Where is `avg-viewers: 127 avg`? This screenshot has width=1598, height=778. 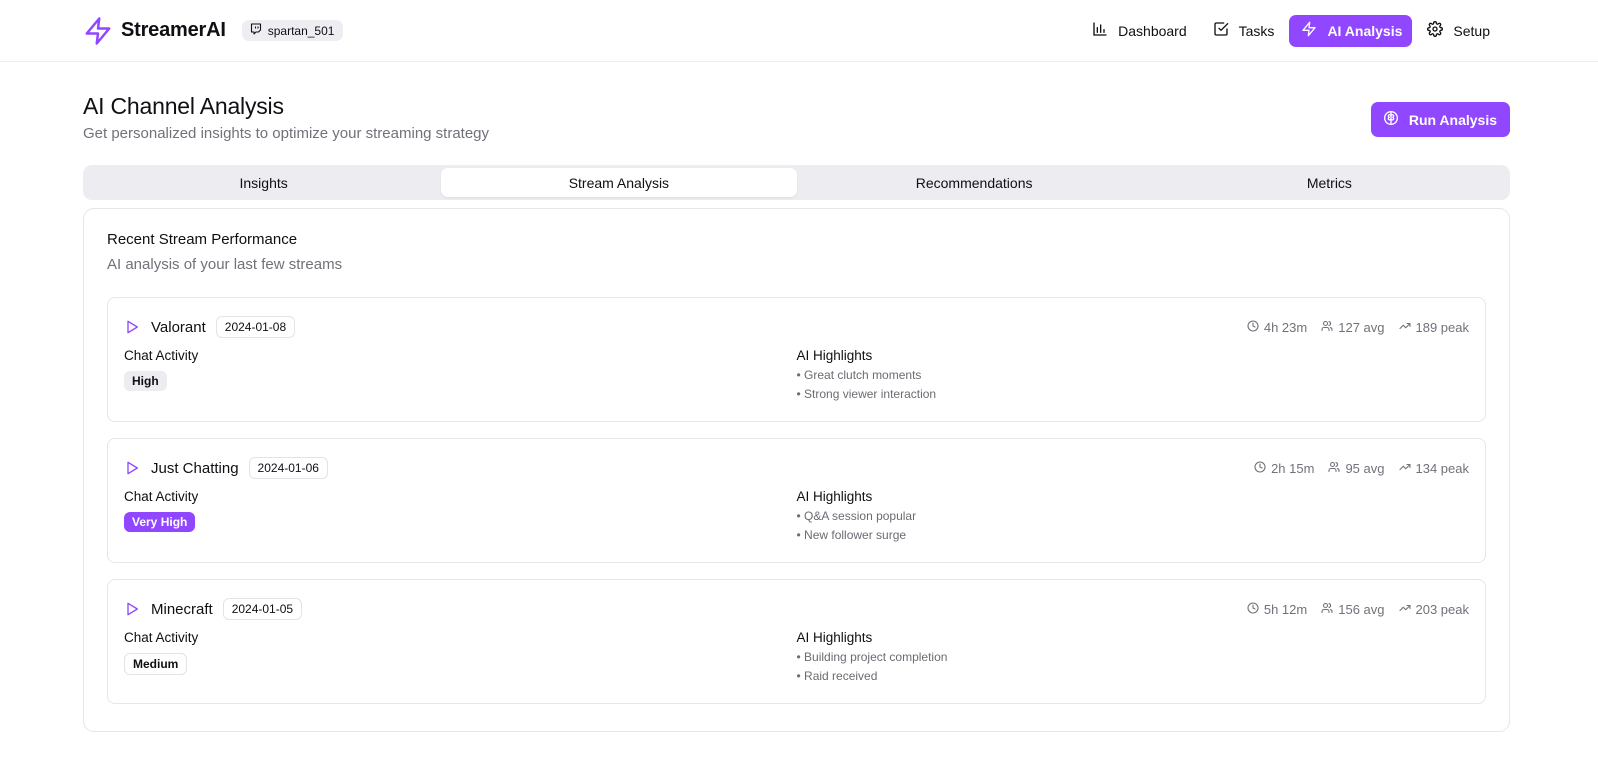
avg-viewers: 127 avg is located at coordinates (1361, 327).